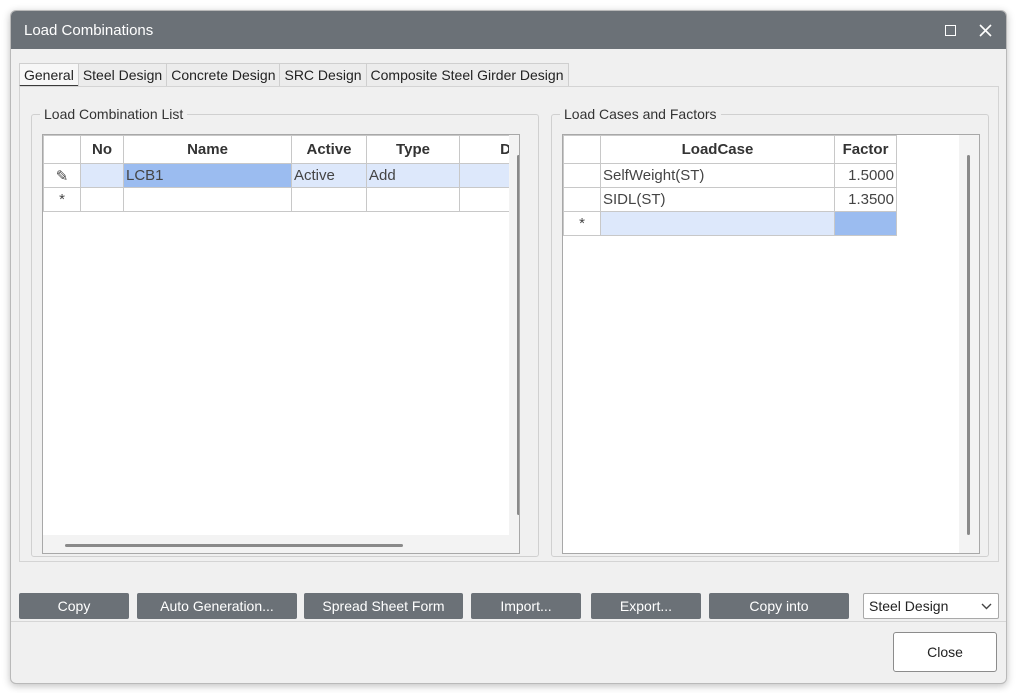  What do you see at coordinates (865, 149) in the screenshot?
I see `column-header-factor: Factor` at bounding box center [865, 149].